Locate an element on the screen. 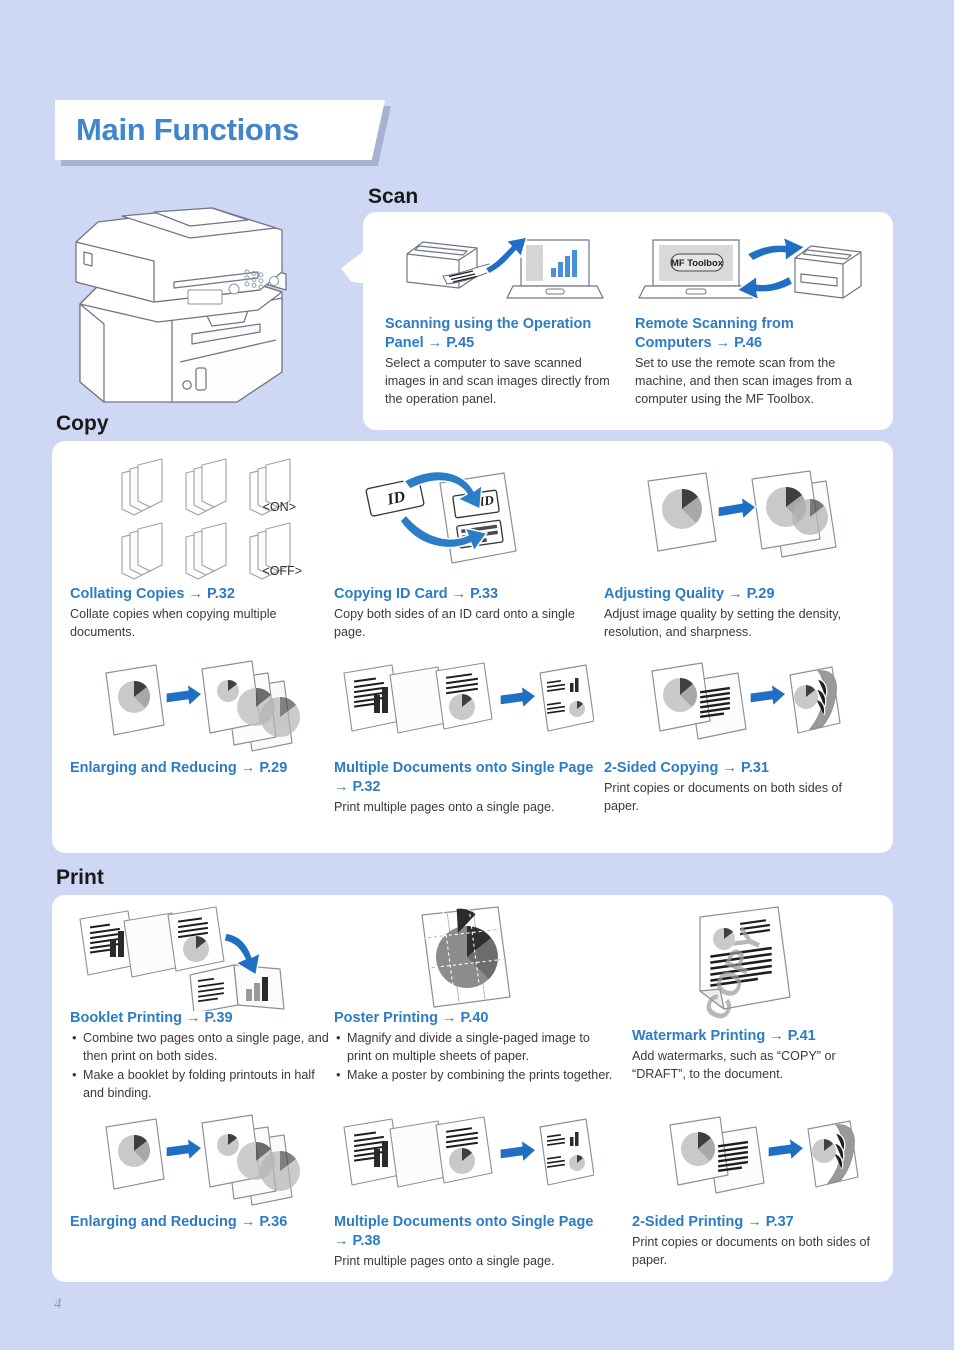  feature-title: Copying ID Card is located at coordinates (391, 594).